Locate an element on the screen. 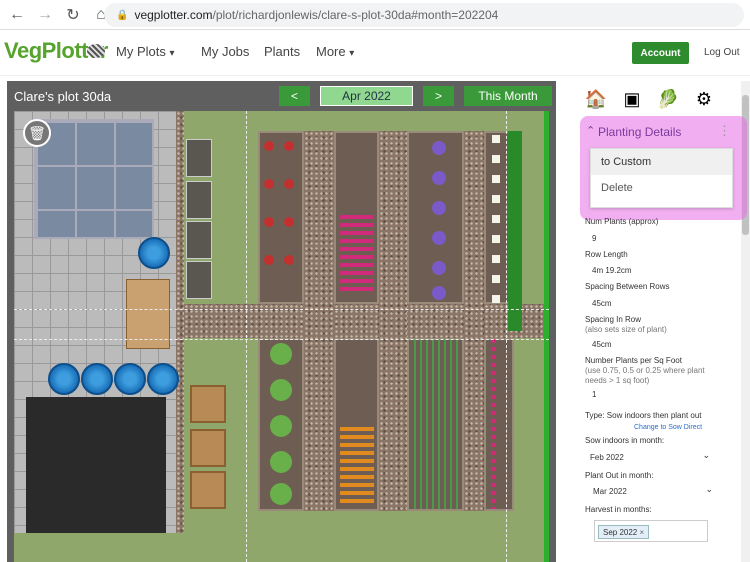 This screenshot has width=750, height=562. context-menu: to Custom Delete is located at coordinates (661, 178).